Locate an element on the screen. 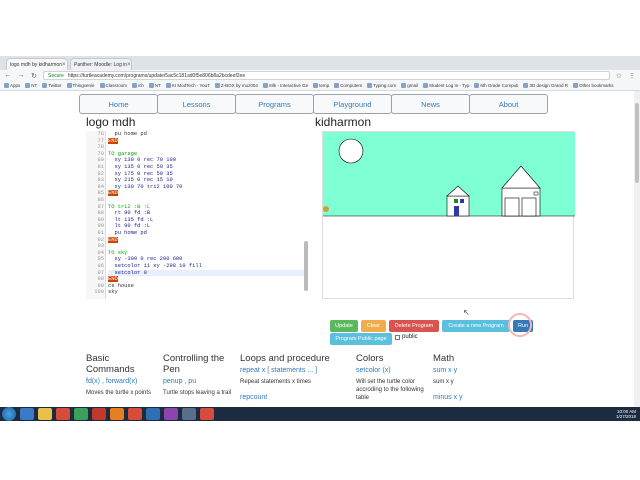 The height and width of the screenshot is (480, 640). scrollbar-thumb is located at coordinates (637, 143).